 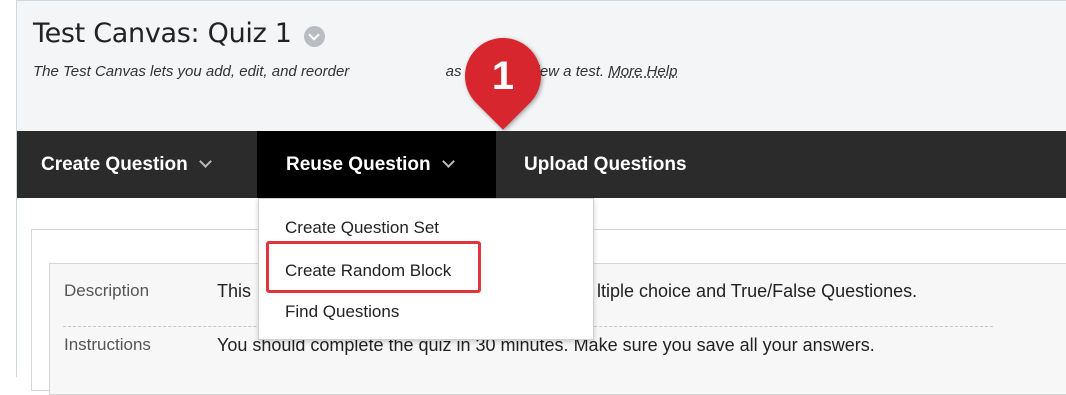 I want to click on menu-item-create-question-set: Create Question Set, so click(x=362, y=228).